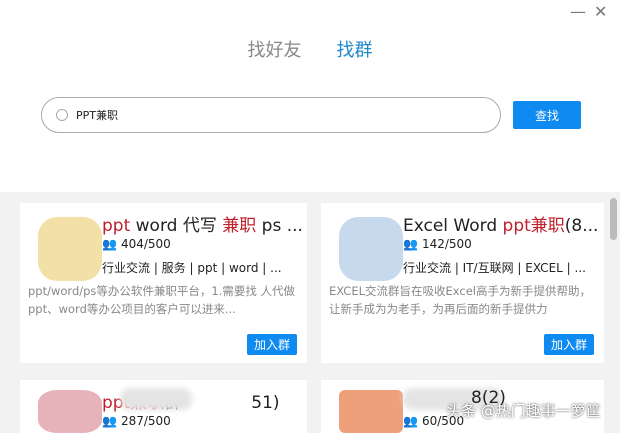 The image size is (620, 433). What do you see at coordinates (271, 115) in the screenshot?
I see `search-input: PPT兼职` at bounding box center [271, 115].